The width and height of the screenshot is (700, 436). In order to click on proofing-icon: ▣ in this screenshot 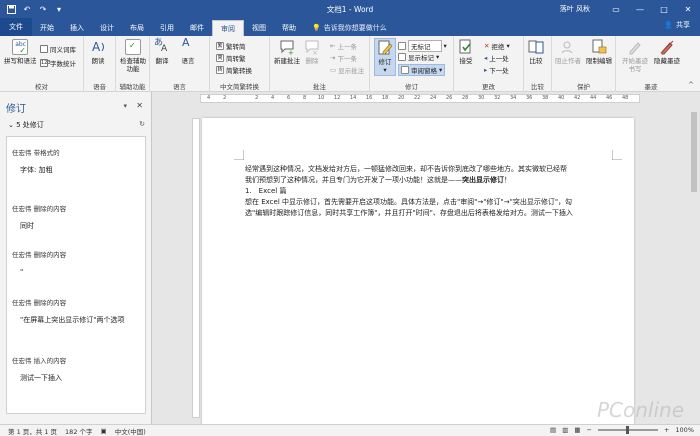, I will do `click(104, 431)`.